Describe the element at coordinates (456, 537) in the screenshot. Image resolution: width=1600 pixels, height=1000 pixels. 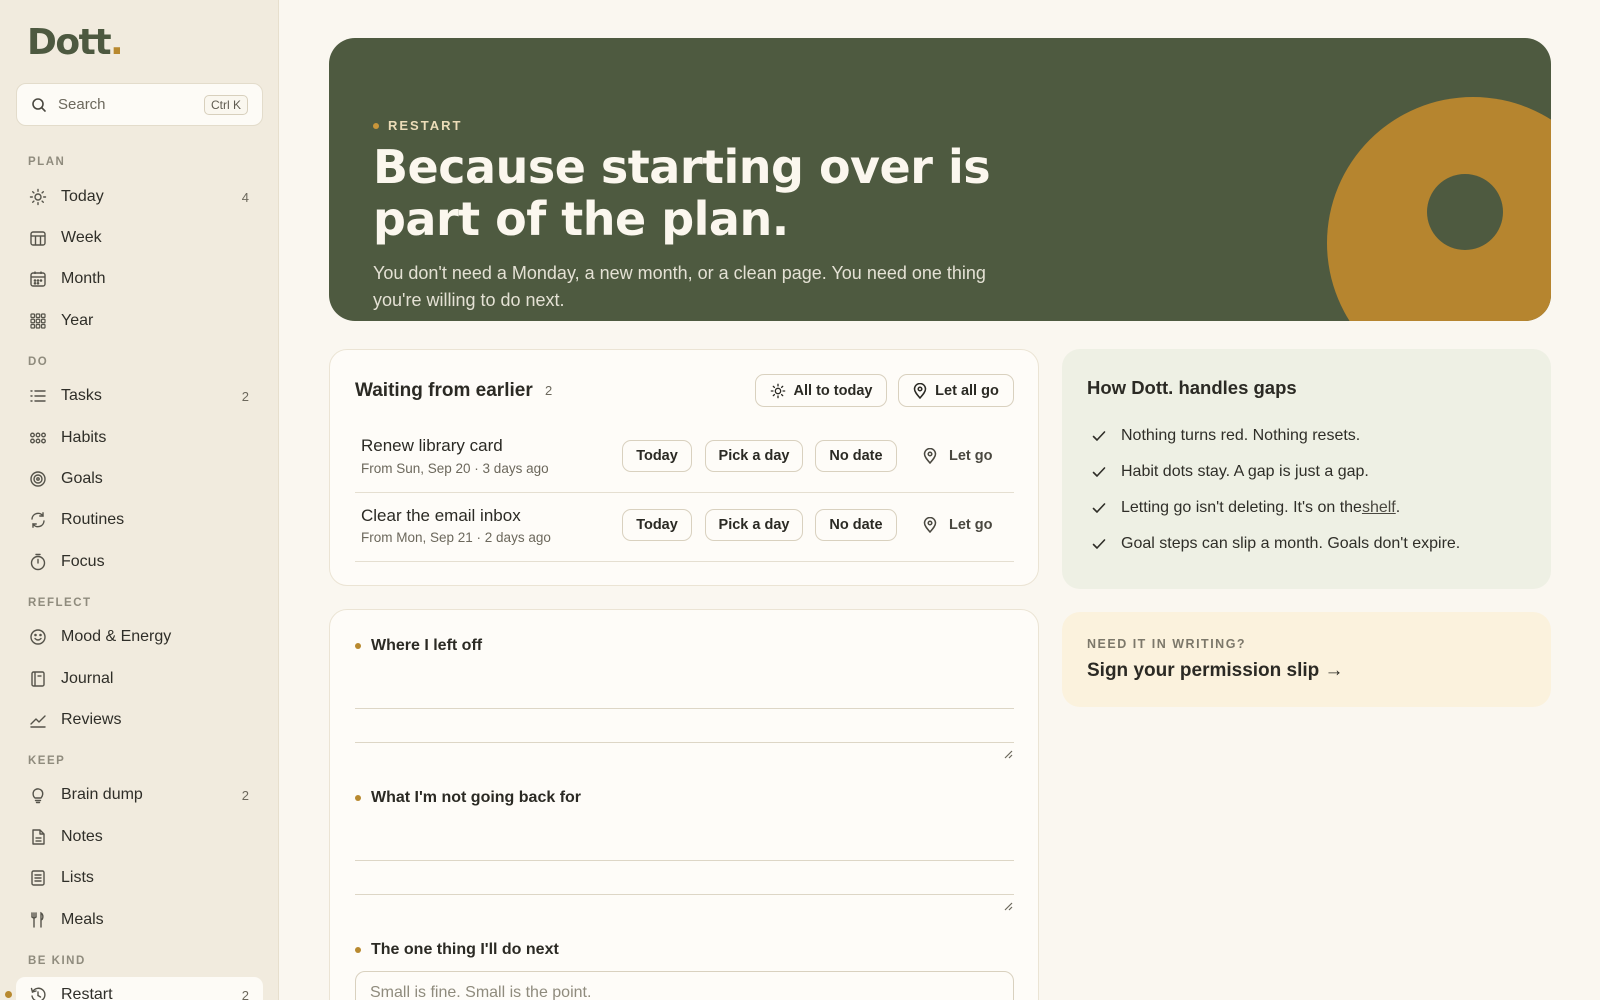
I see `task-subtitle: From Mon, Sep 21 · 2 days ago` at that location.